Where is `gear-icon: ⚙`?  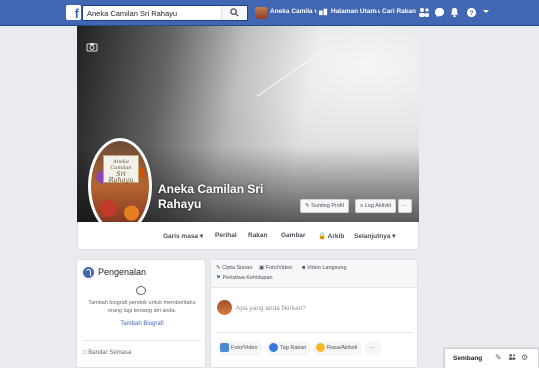 gear-icon: ⚙ is located at coordinates (524, 357).